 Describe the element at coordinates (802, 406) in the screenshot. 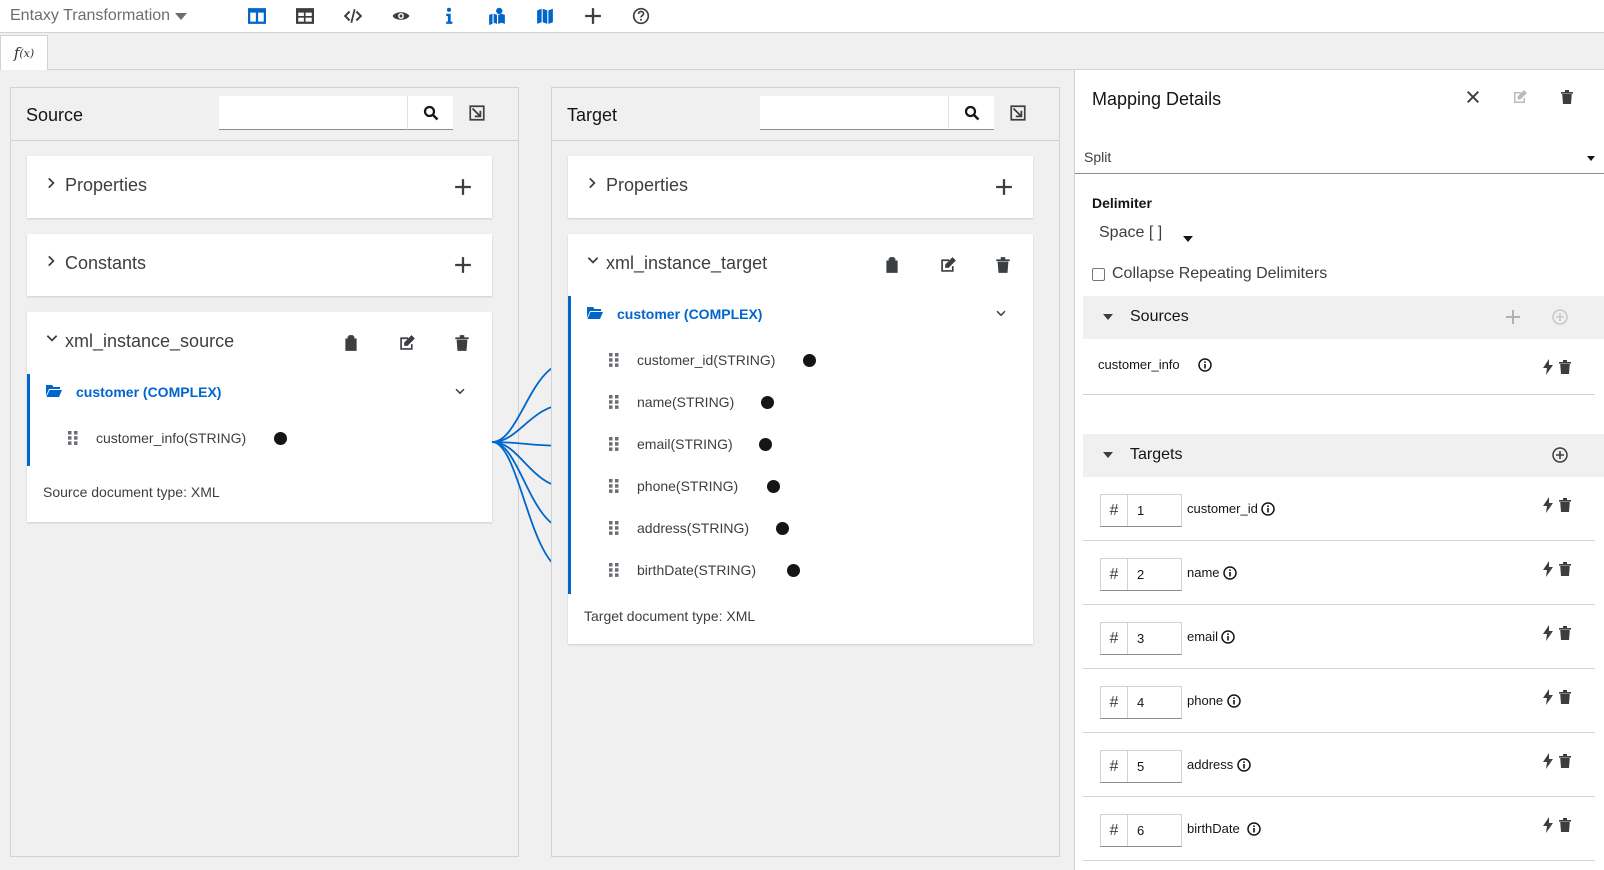

I see `list-item: name(STRING)` at that location.